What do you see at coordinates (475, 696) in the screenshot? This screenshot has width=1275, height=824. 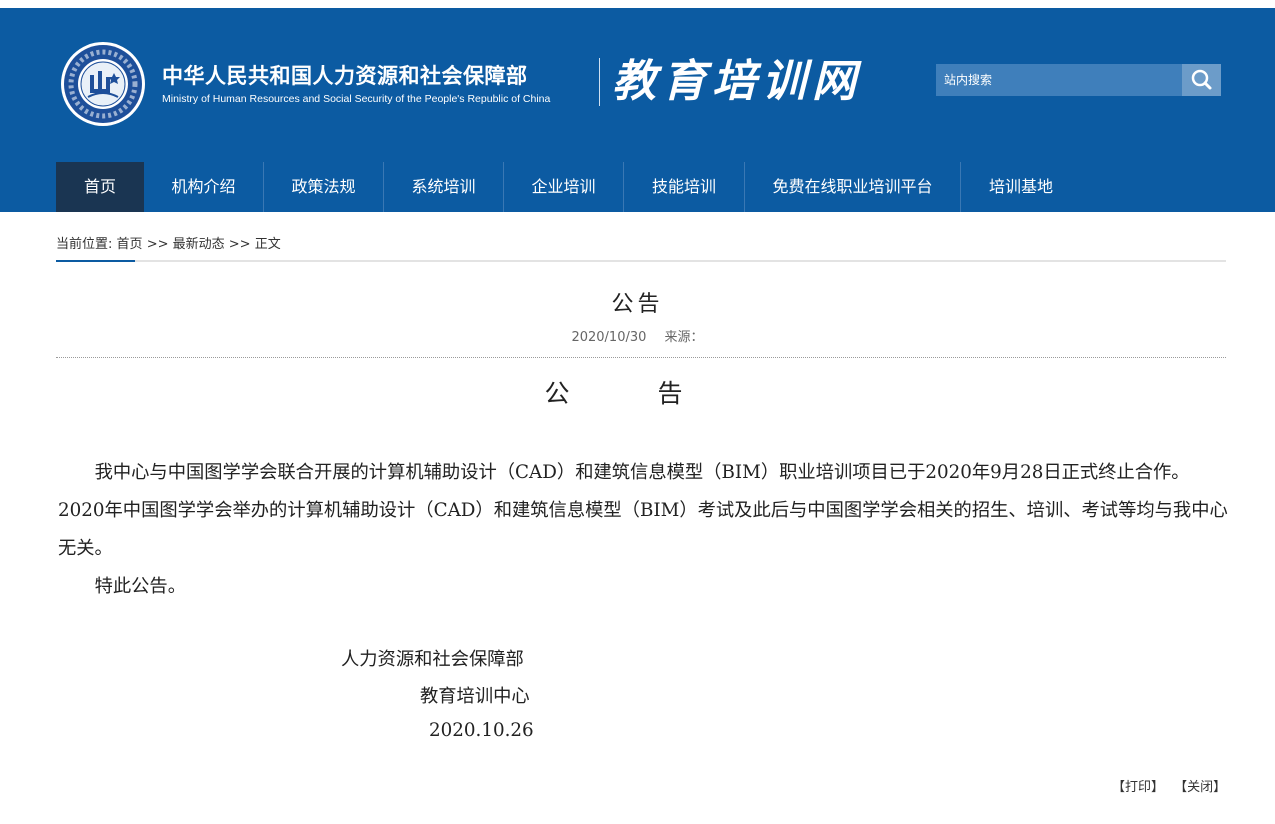 I see `signature-org-center: 教育培训中心` at bounding box center [475, 696].